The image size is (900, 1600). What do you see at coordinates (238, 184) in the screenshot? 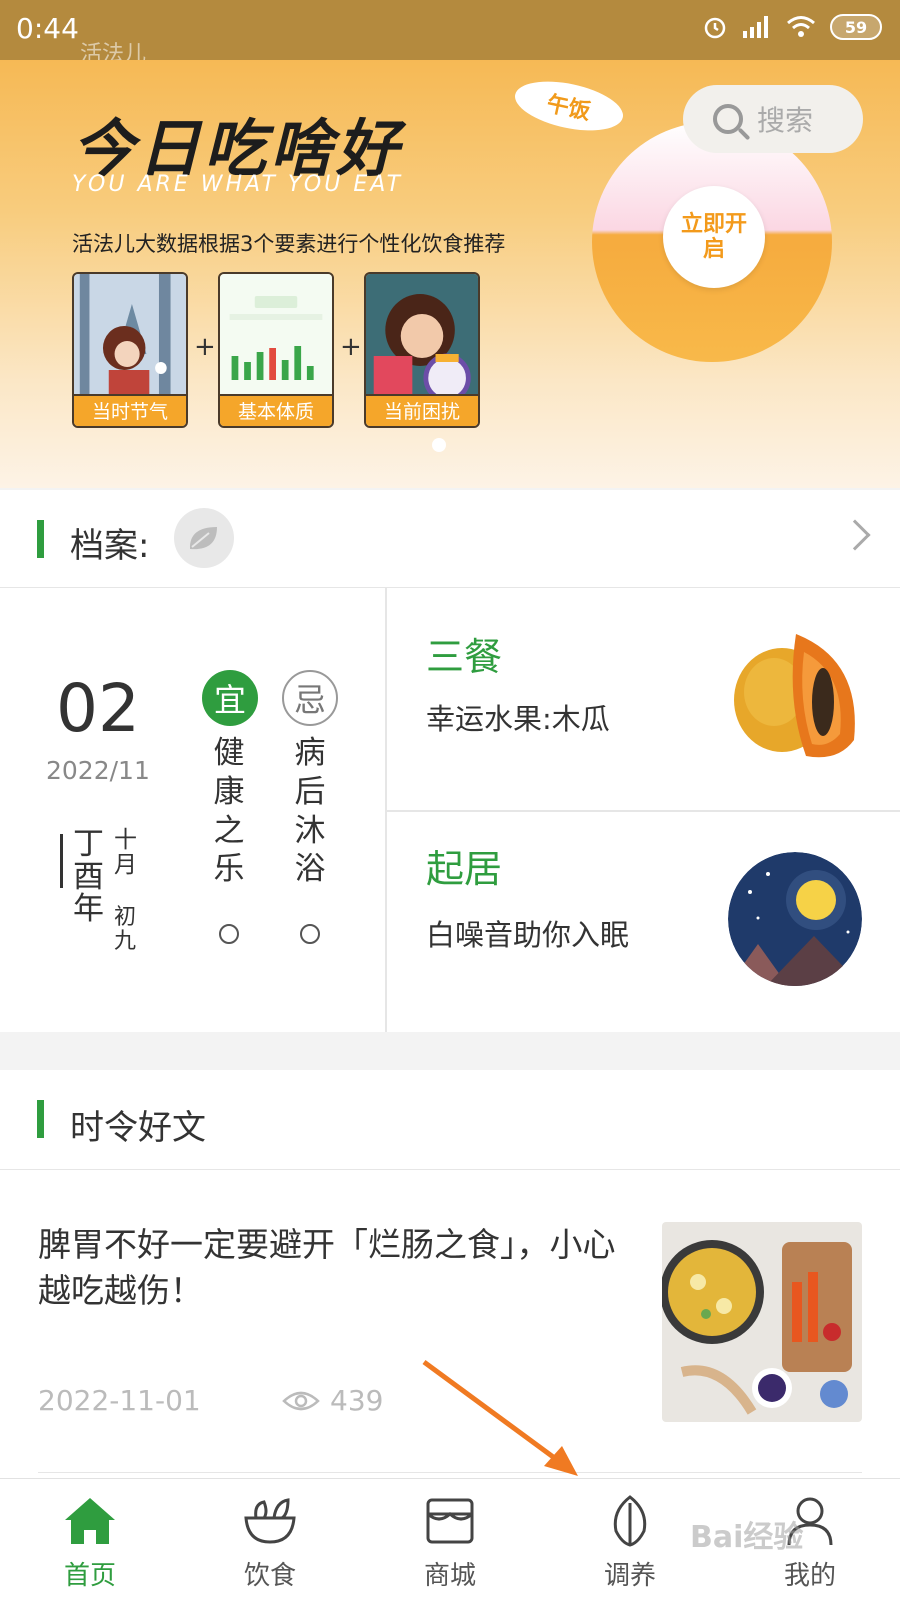
I see `banner-subtitle: YOU ARE WHAT YOU EAT` at bounding box center [238, 184].